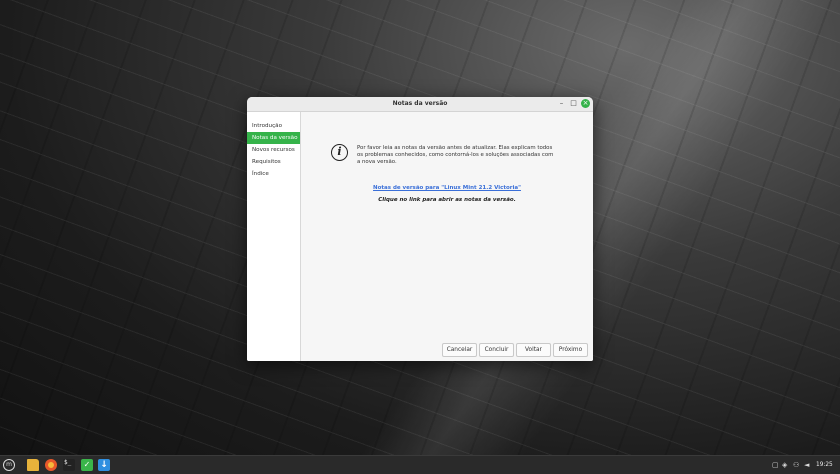  What do you see at coordinates (69, 465) in the screenshot?
I see `terminal-icon: $_` at bounding box center [69, 465].